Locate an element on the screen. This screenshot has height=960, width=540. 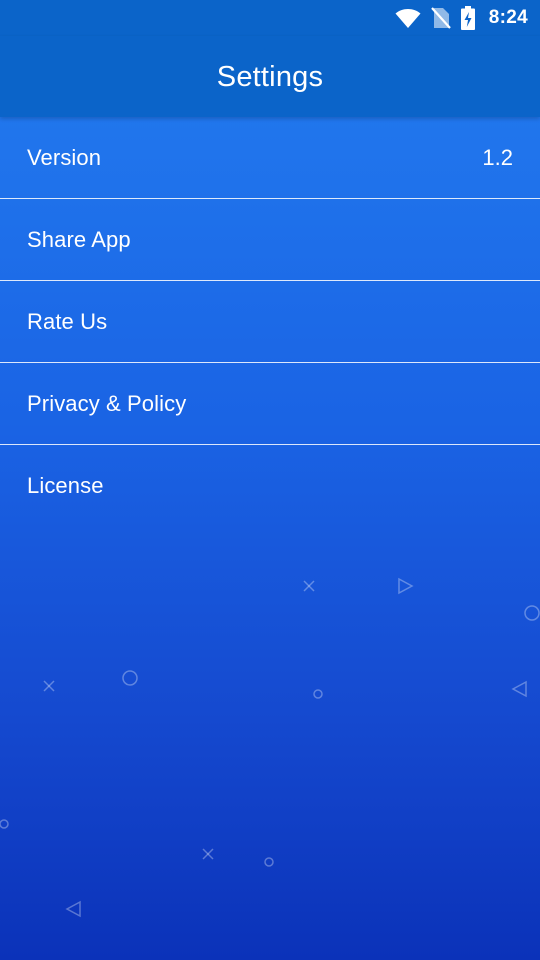
rate-us-label: Rate Us is located at coordinates (67, 321).